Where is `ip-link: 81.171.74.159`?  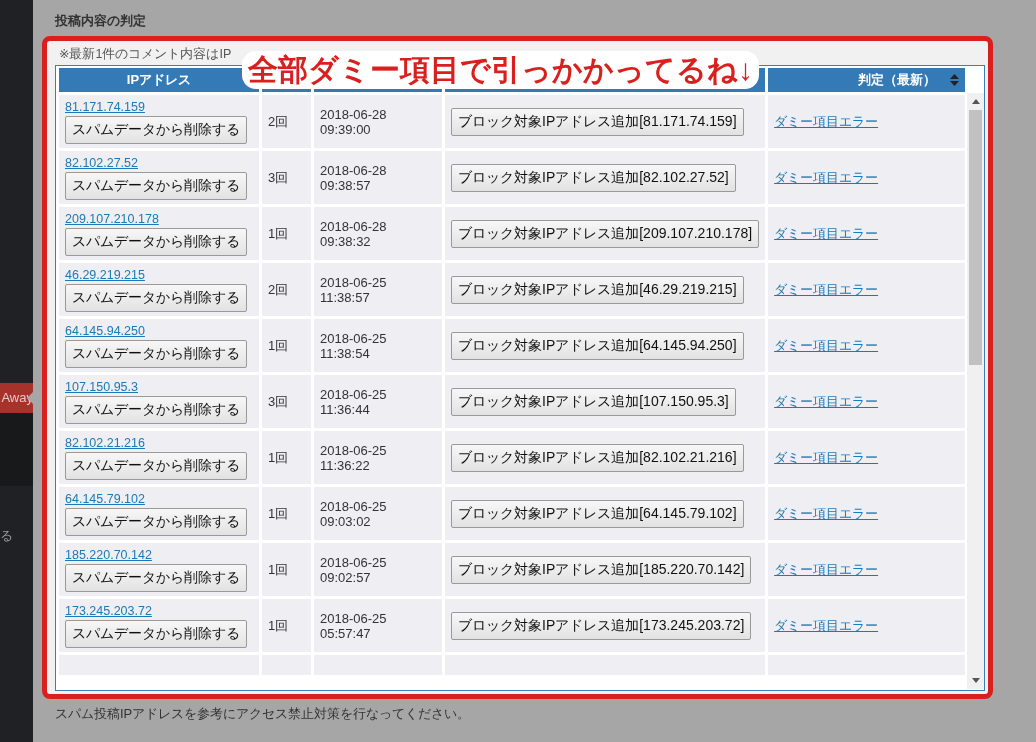
ip-link: 81.171.74.159 is located at coordinates (159, 106).